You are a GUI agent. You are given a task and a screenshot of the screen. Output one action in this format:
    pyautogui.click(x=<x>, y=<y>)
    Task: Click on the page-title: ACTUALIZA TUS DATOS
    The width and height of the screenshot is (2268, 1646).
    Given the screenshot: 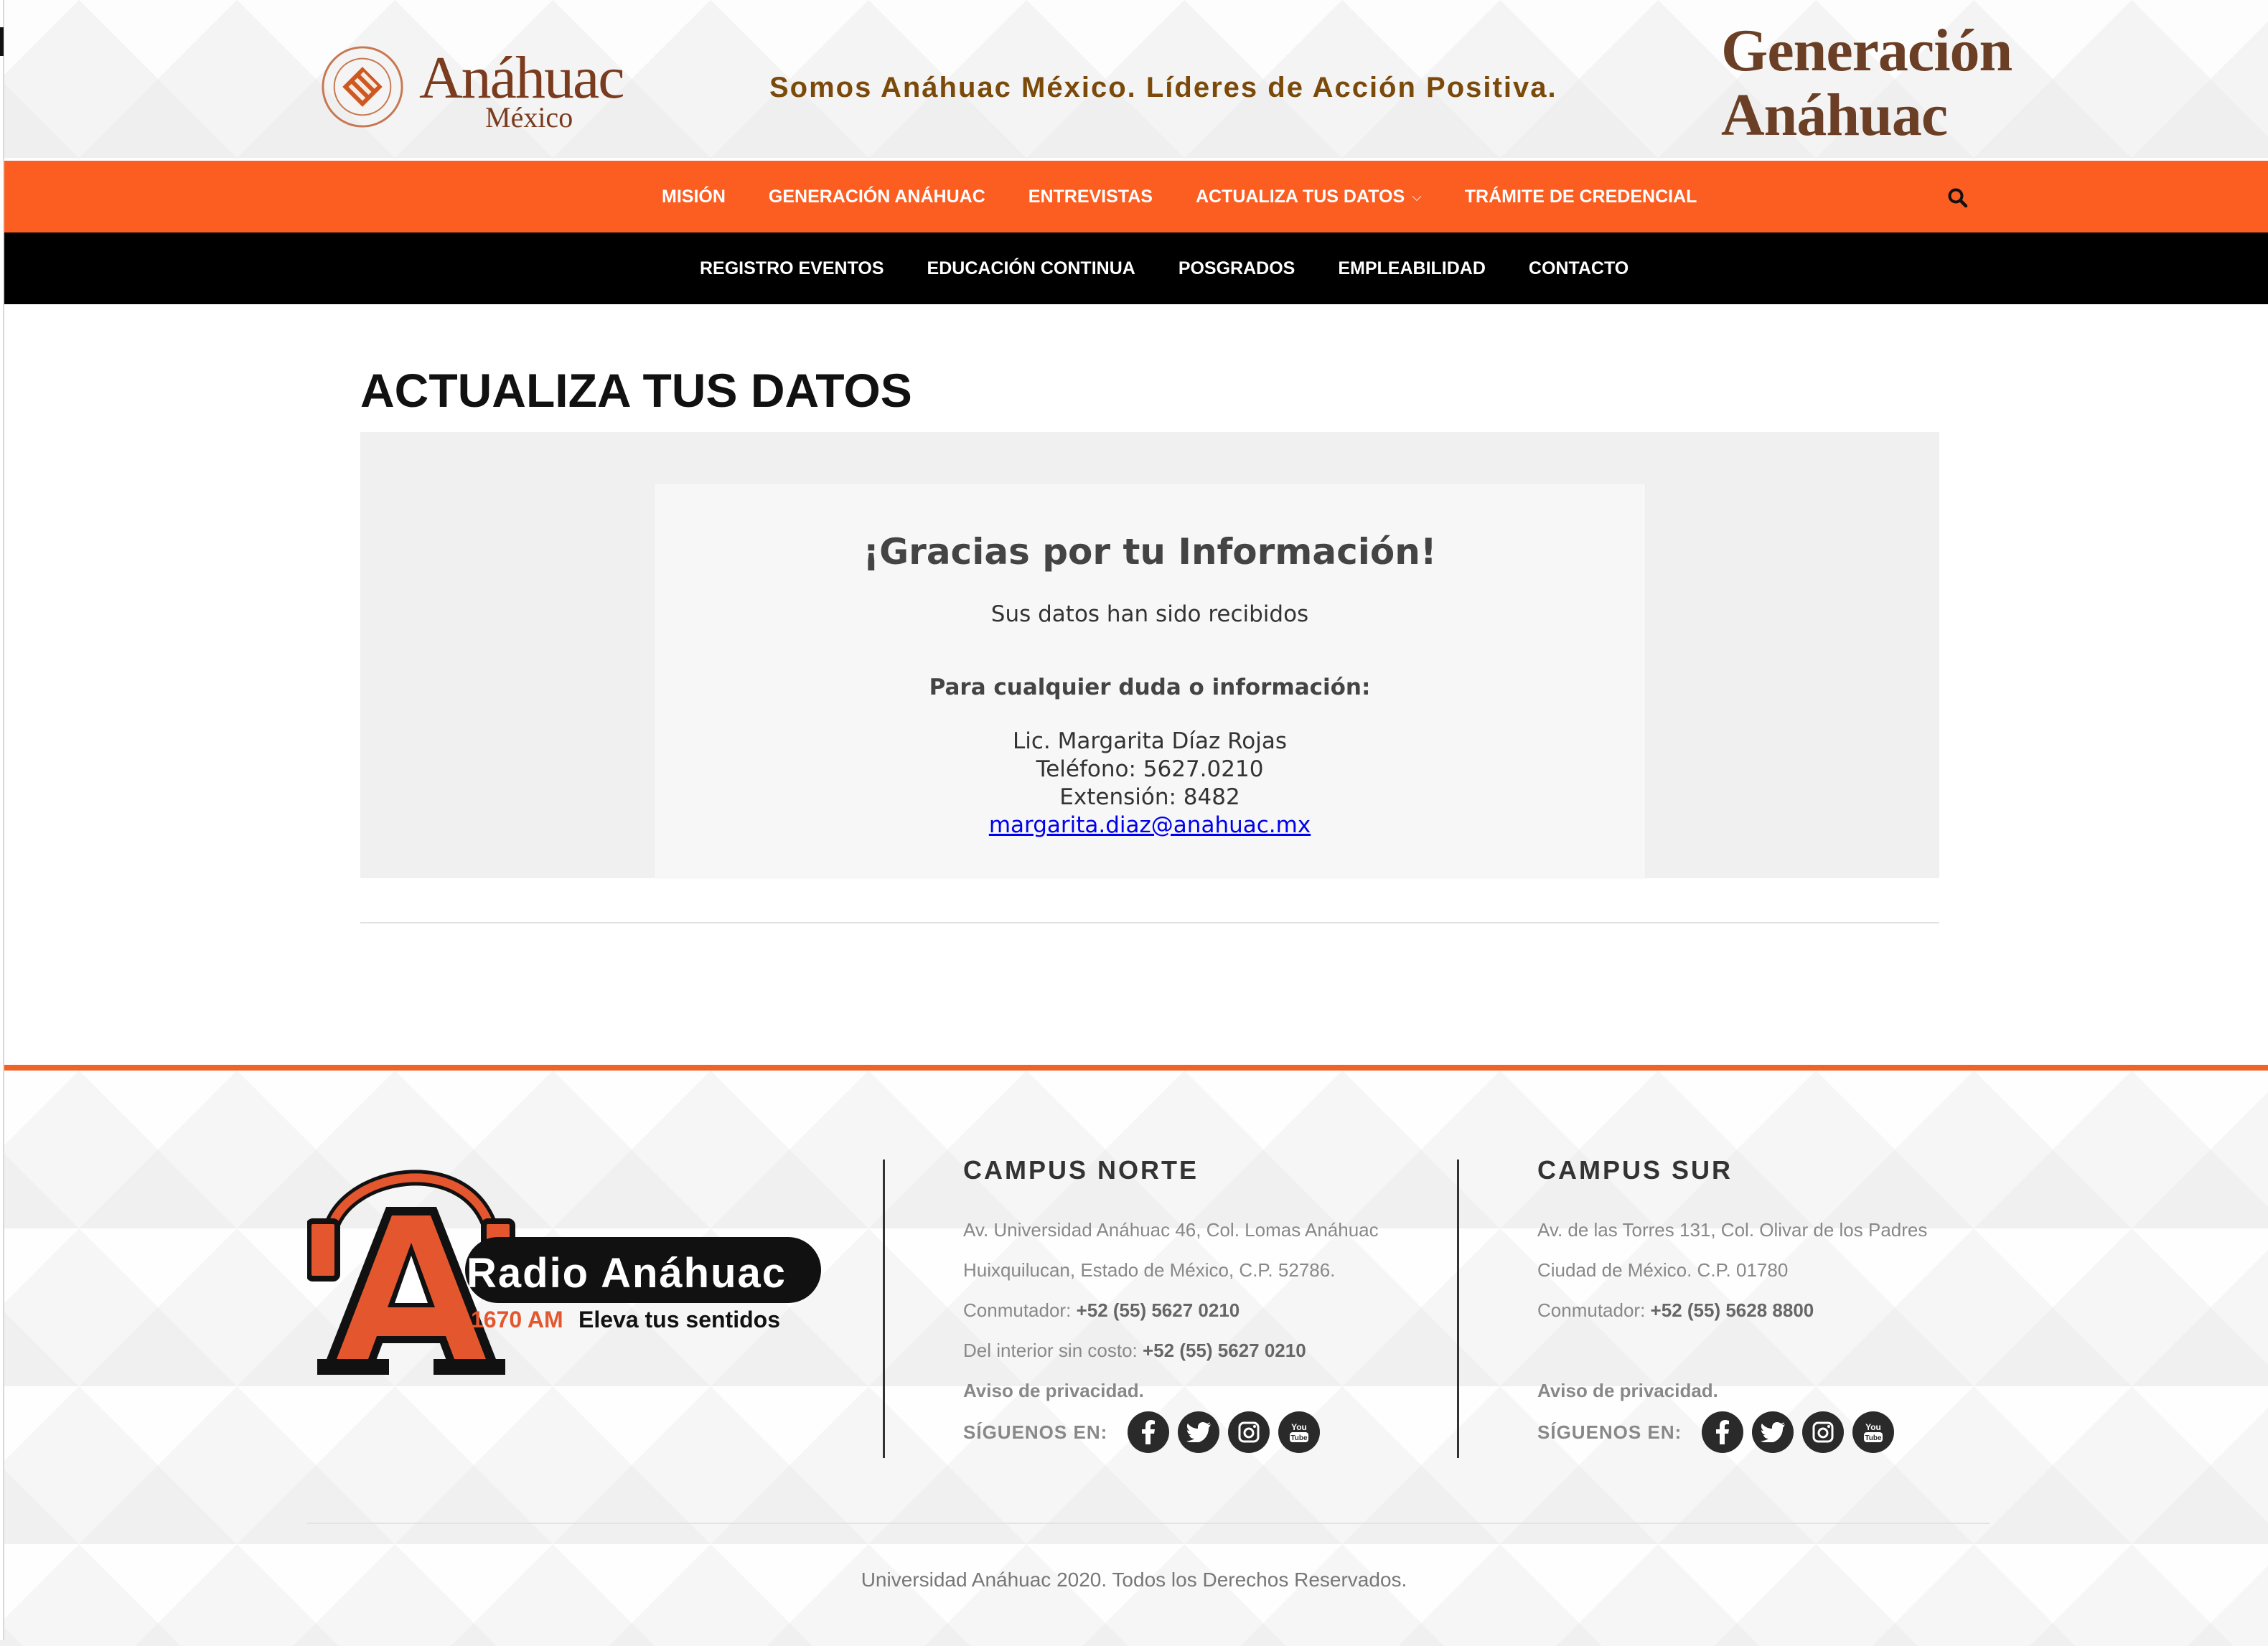 What is the action you would take?
    pyautogui.click(x=636, y=390)
    